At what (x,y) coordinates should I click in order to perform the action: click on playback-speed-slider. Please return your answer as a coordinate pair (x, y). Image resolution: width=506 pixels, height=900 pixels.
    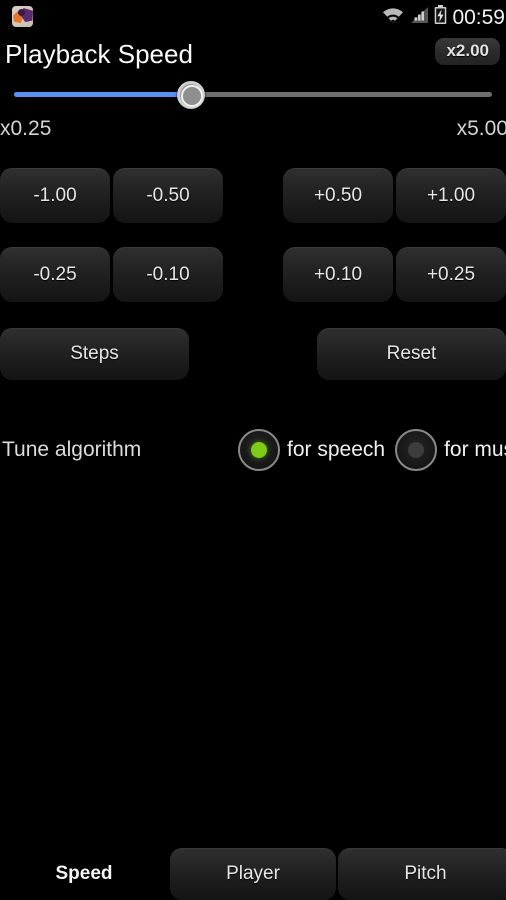
    Looking at the image, I should click on (253, 96).